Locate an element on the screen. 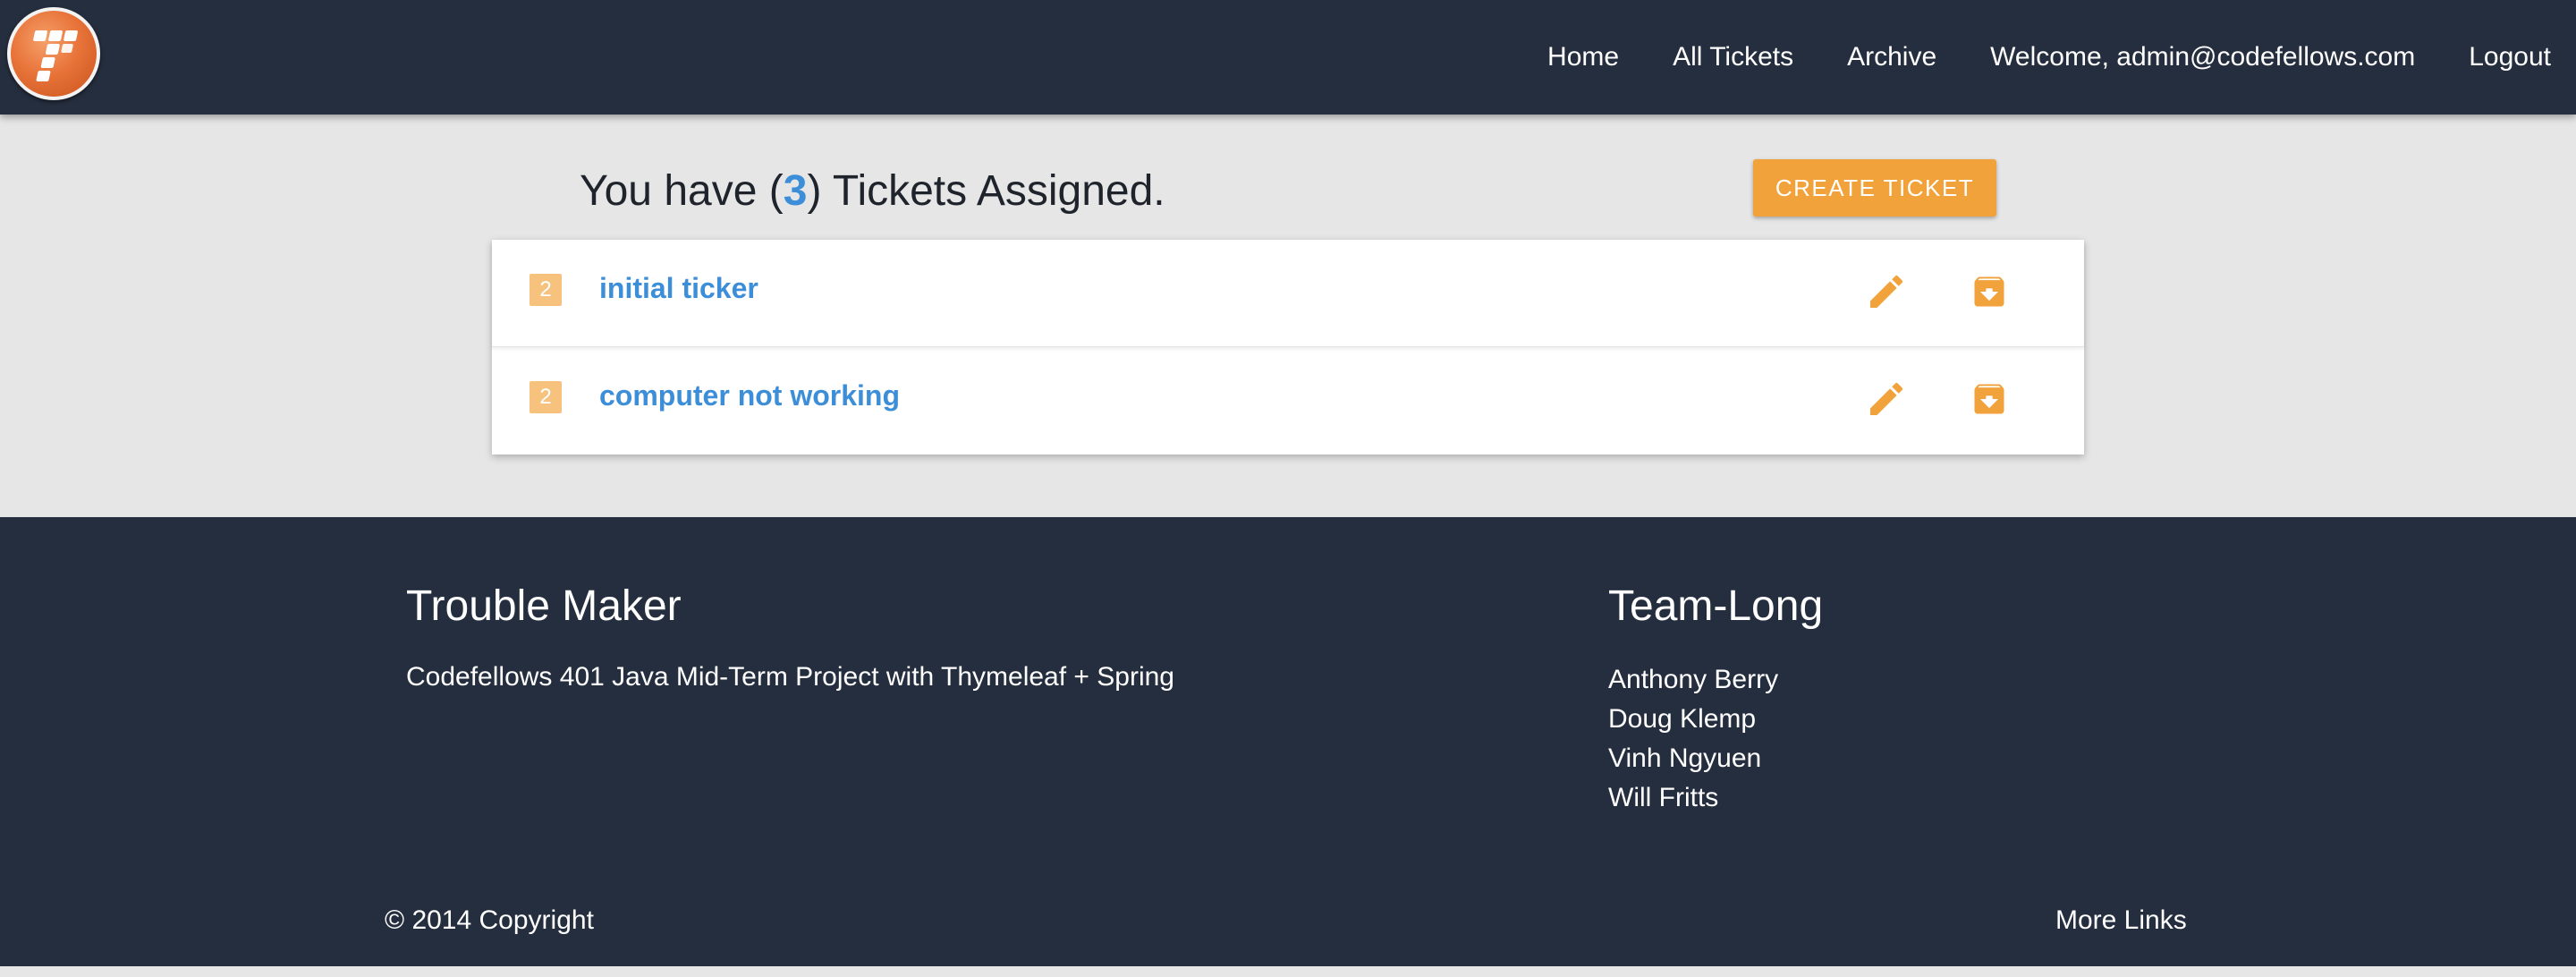 The image size is (2576, 977). ticket-row: 2 computer not working is located at coordinates (1288, 401).